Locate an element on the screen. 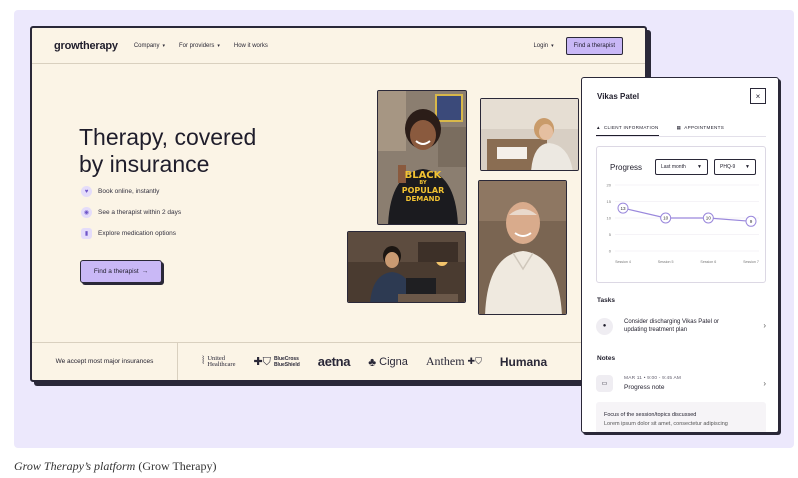 This screenshot has width=798, height=478. aetna-logo: aetna is located at coordinates (334, 361).